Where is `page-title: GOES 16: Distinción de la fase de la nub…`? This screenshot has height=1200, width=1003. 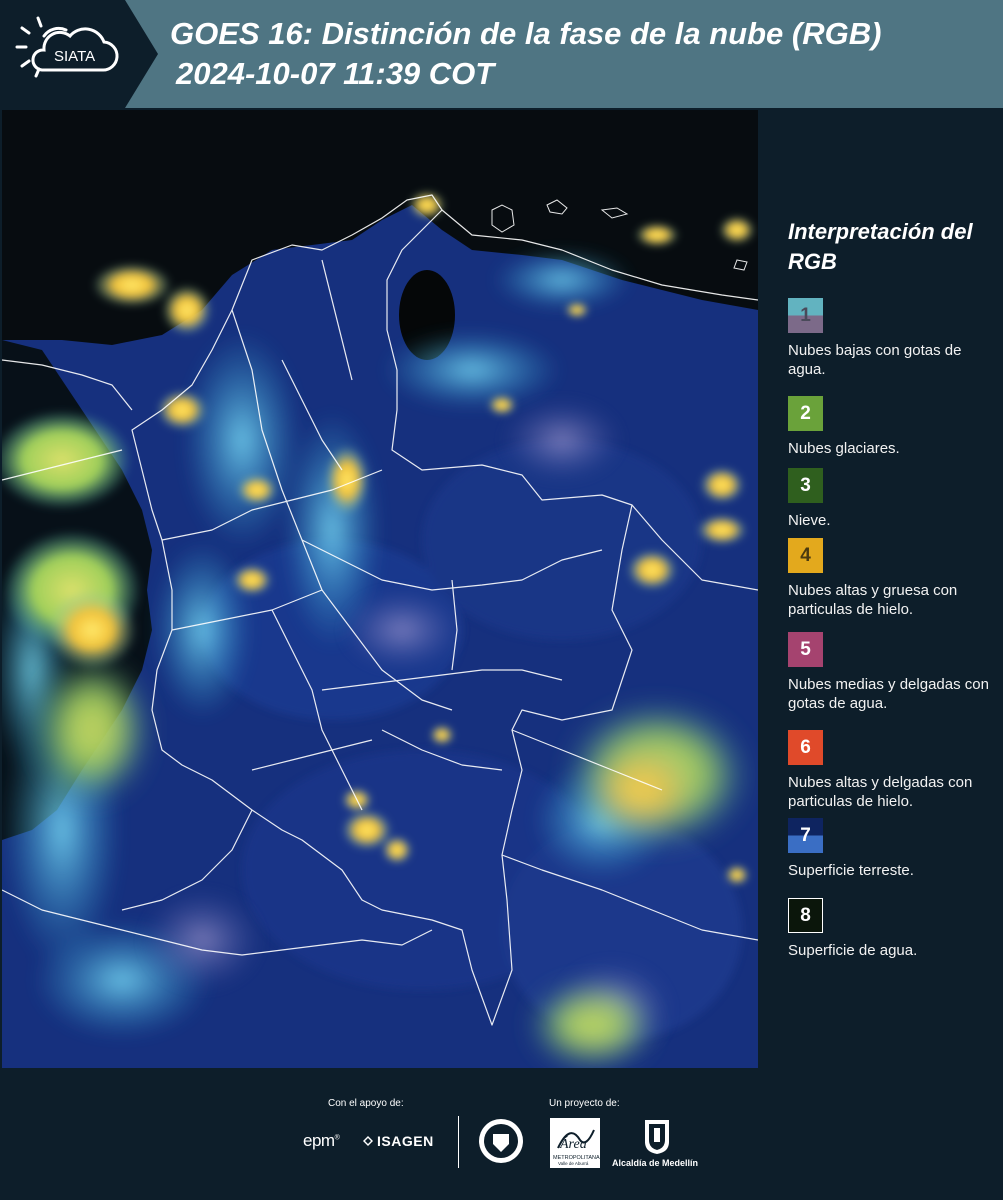
page-title: GOES 16: Distinción de la fase de la nub… is located at coordinates (526, 33).